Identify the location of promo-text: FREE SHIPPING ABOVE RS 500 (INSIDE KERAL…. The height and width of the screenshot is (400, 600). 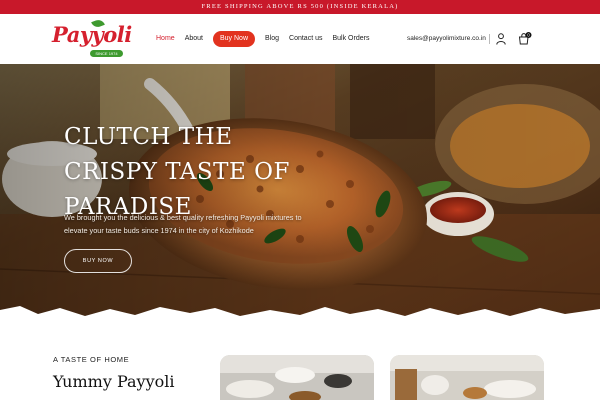
(300, 6).